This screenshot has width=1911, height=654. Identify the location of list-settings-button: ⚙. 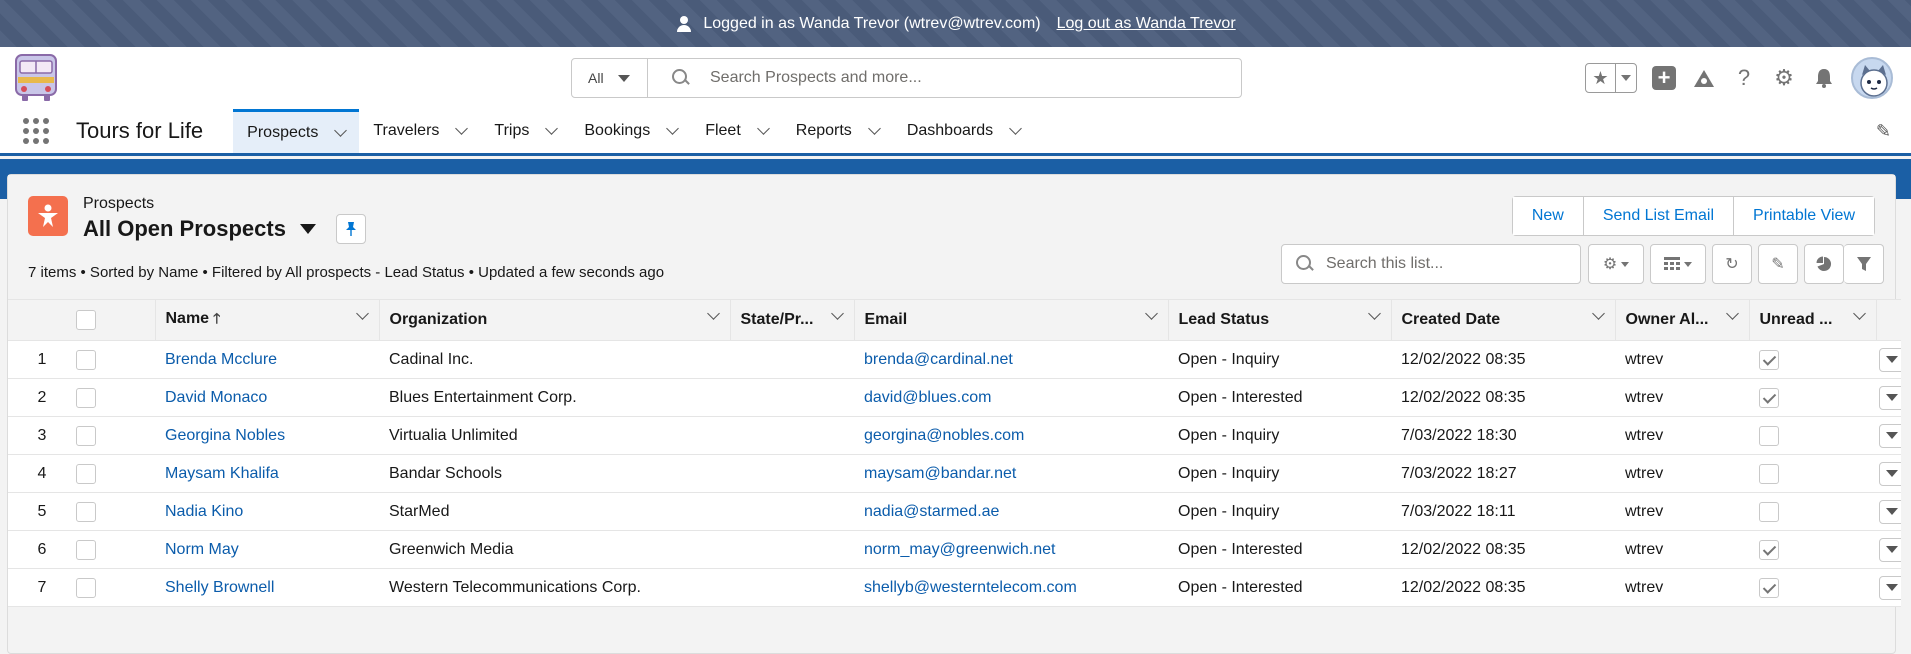
(1616, 264).